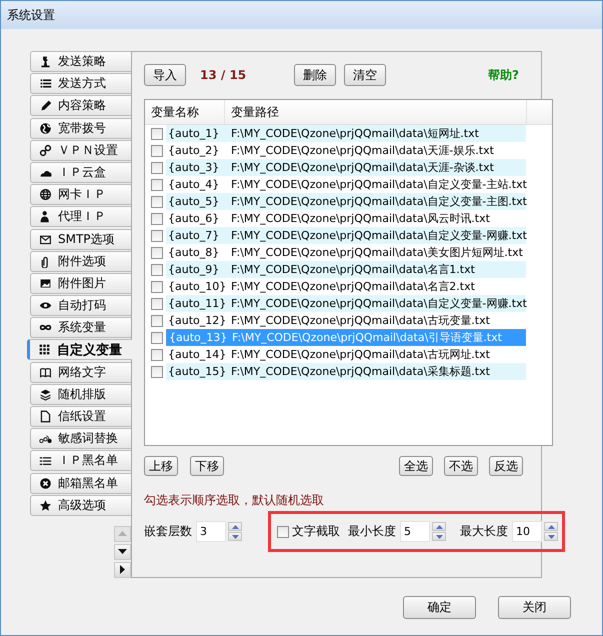 This screenshot has width=603, height=636. What do you see at coordinates (503, 75) in the screenshot?
I see `help-link: 帮助?` at bounding box center [503, 75].